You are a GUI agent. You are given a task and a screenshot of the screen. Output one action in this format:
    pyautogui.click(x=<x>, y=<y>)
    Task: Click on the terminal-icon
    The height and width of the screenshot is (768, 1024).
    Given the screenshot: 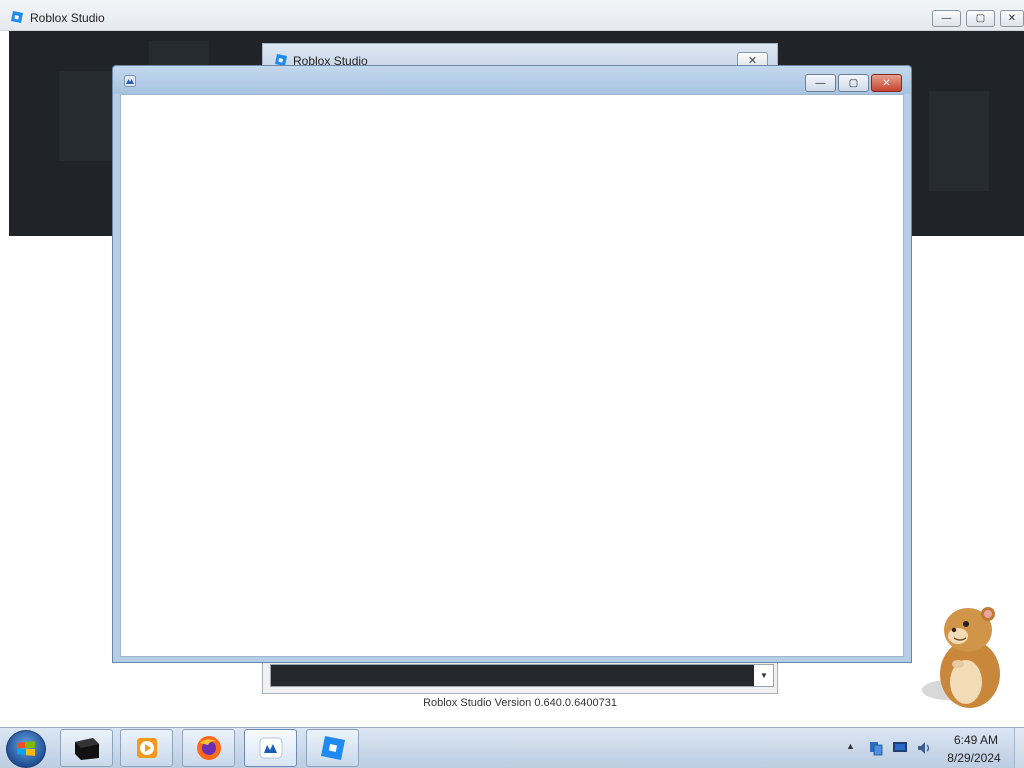 What is the action you would take?
    pyautogui.click(x=86, y=749)
    